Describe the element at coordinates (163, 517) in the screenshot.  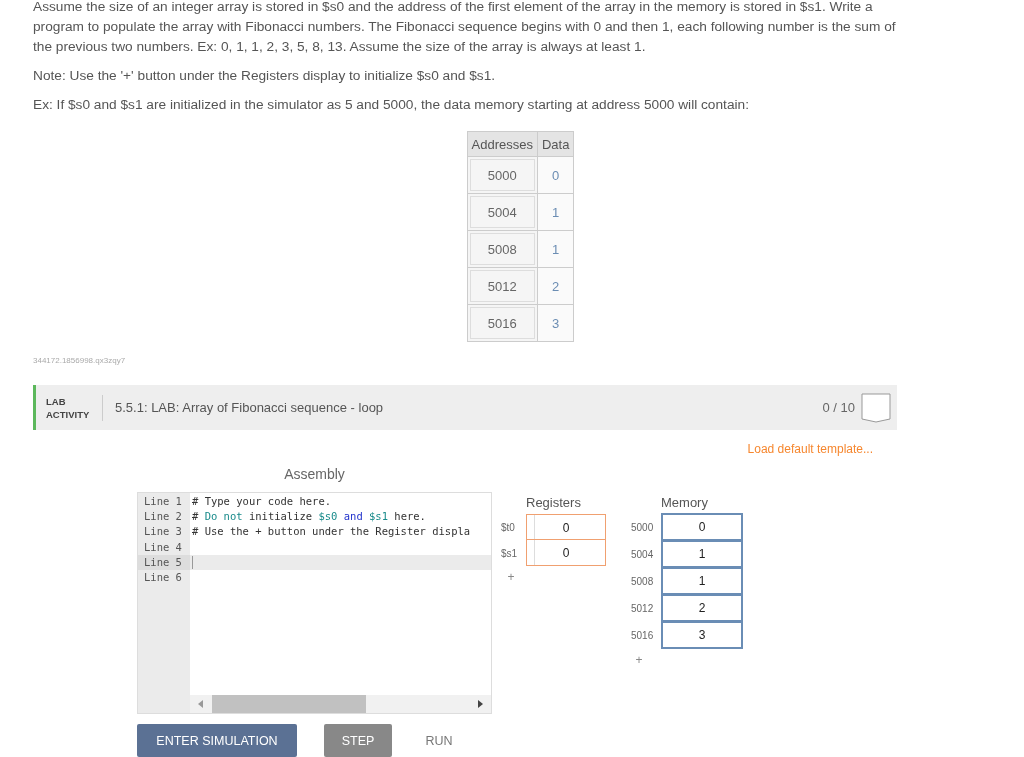
I see `line-number: Line 2` at that location.